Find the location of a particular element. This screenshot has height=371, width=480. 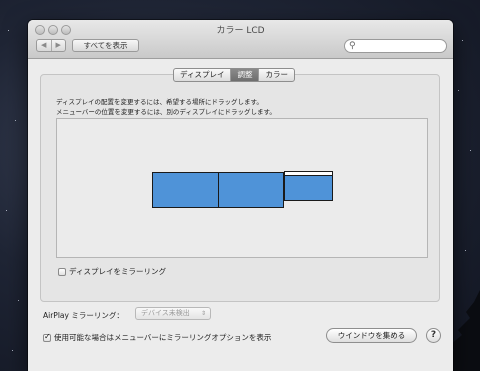

window-title: カラー LCD is located at coordinates (240, 31).